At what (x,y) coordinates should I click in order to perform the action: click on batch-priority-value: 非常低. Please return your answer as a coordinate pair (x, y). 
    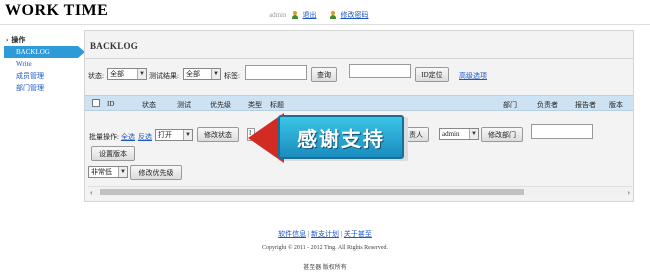
    Looking at the image, I should click on (101, 172).